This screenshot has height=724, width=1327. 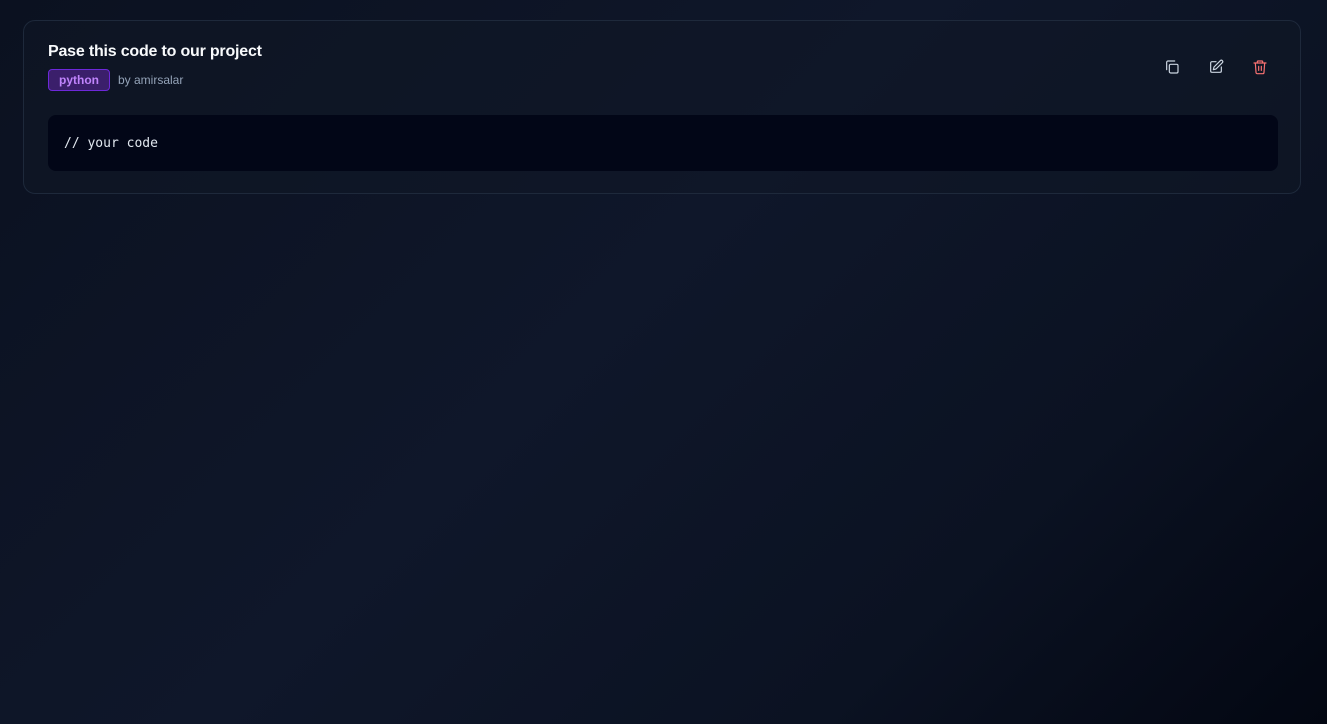 What do you see at coordinates (79, 80) in the screenshot?
I see `language-badge: python` at bounding box center [79, 80].